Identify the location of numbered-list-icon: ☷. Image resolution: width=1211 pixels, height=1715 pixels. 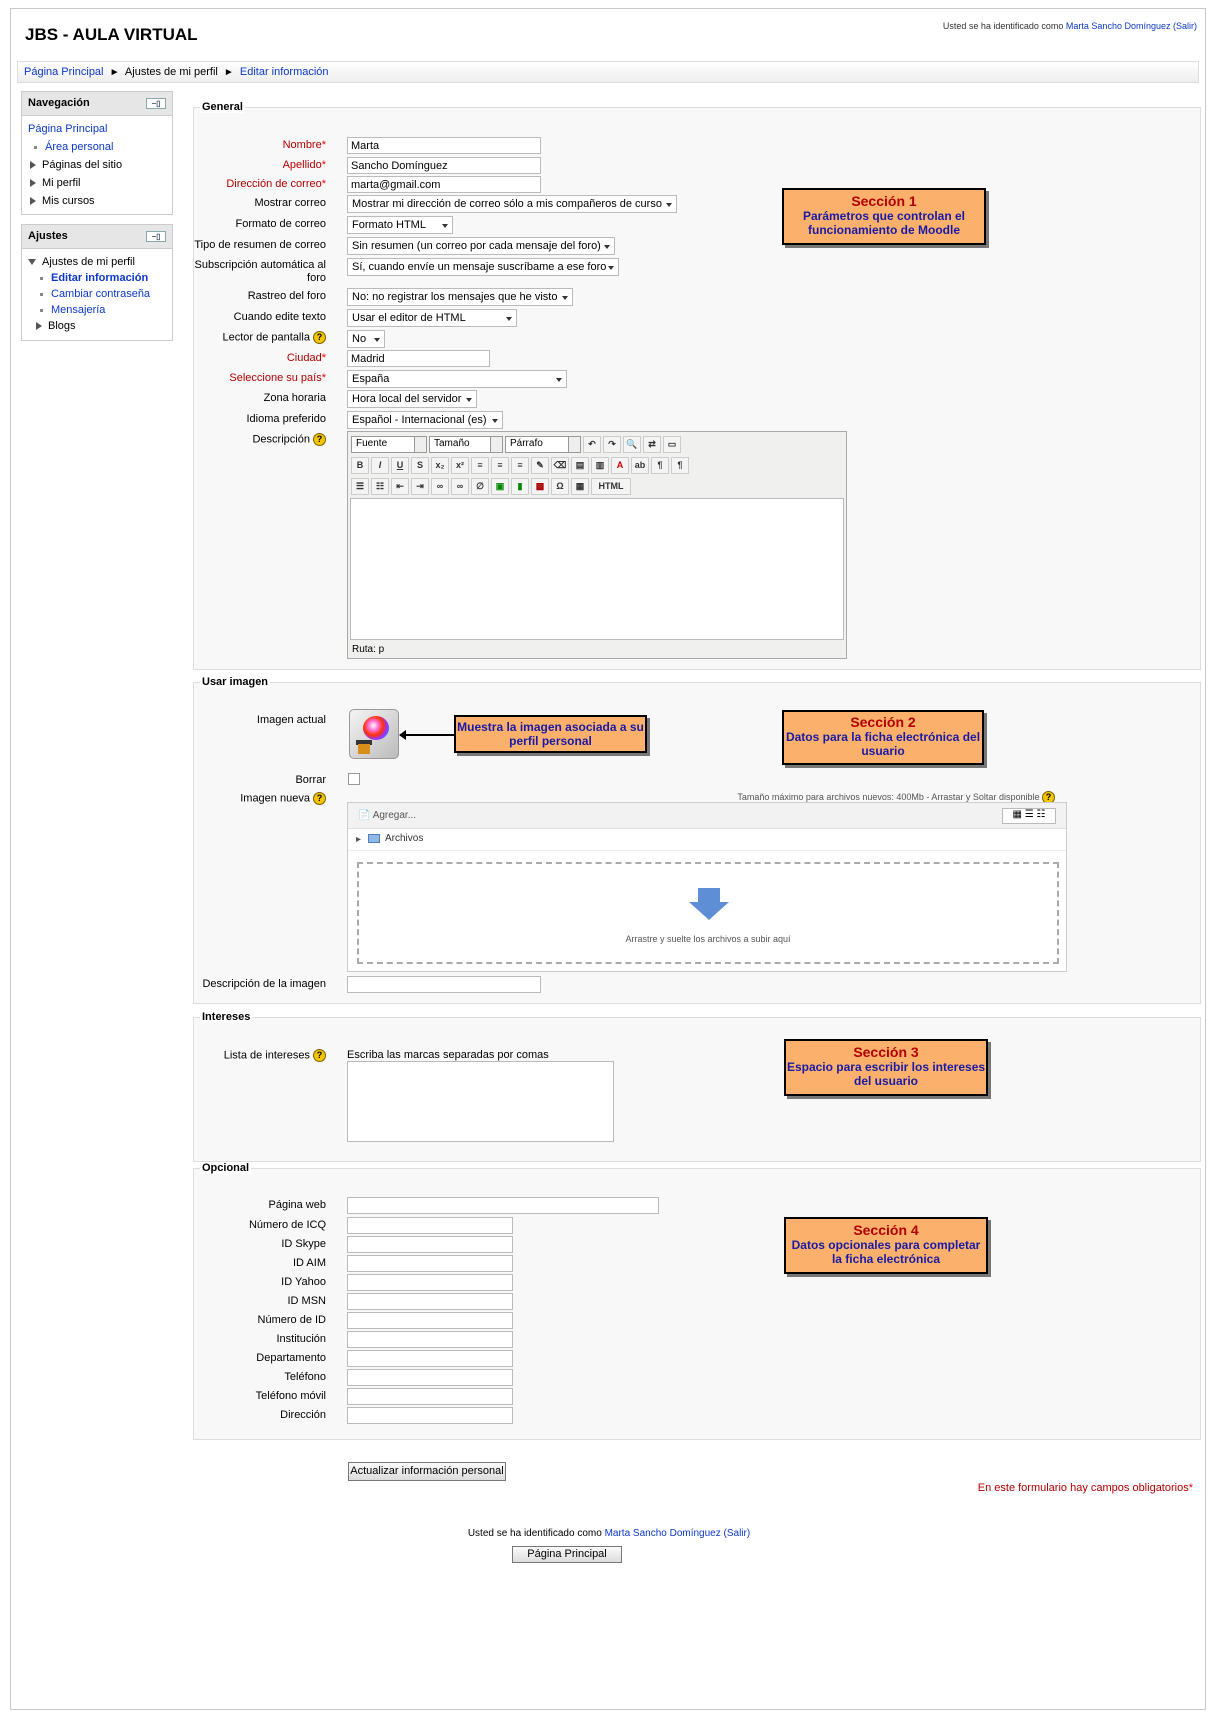
(380, 486).